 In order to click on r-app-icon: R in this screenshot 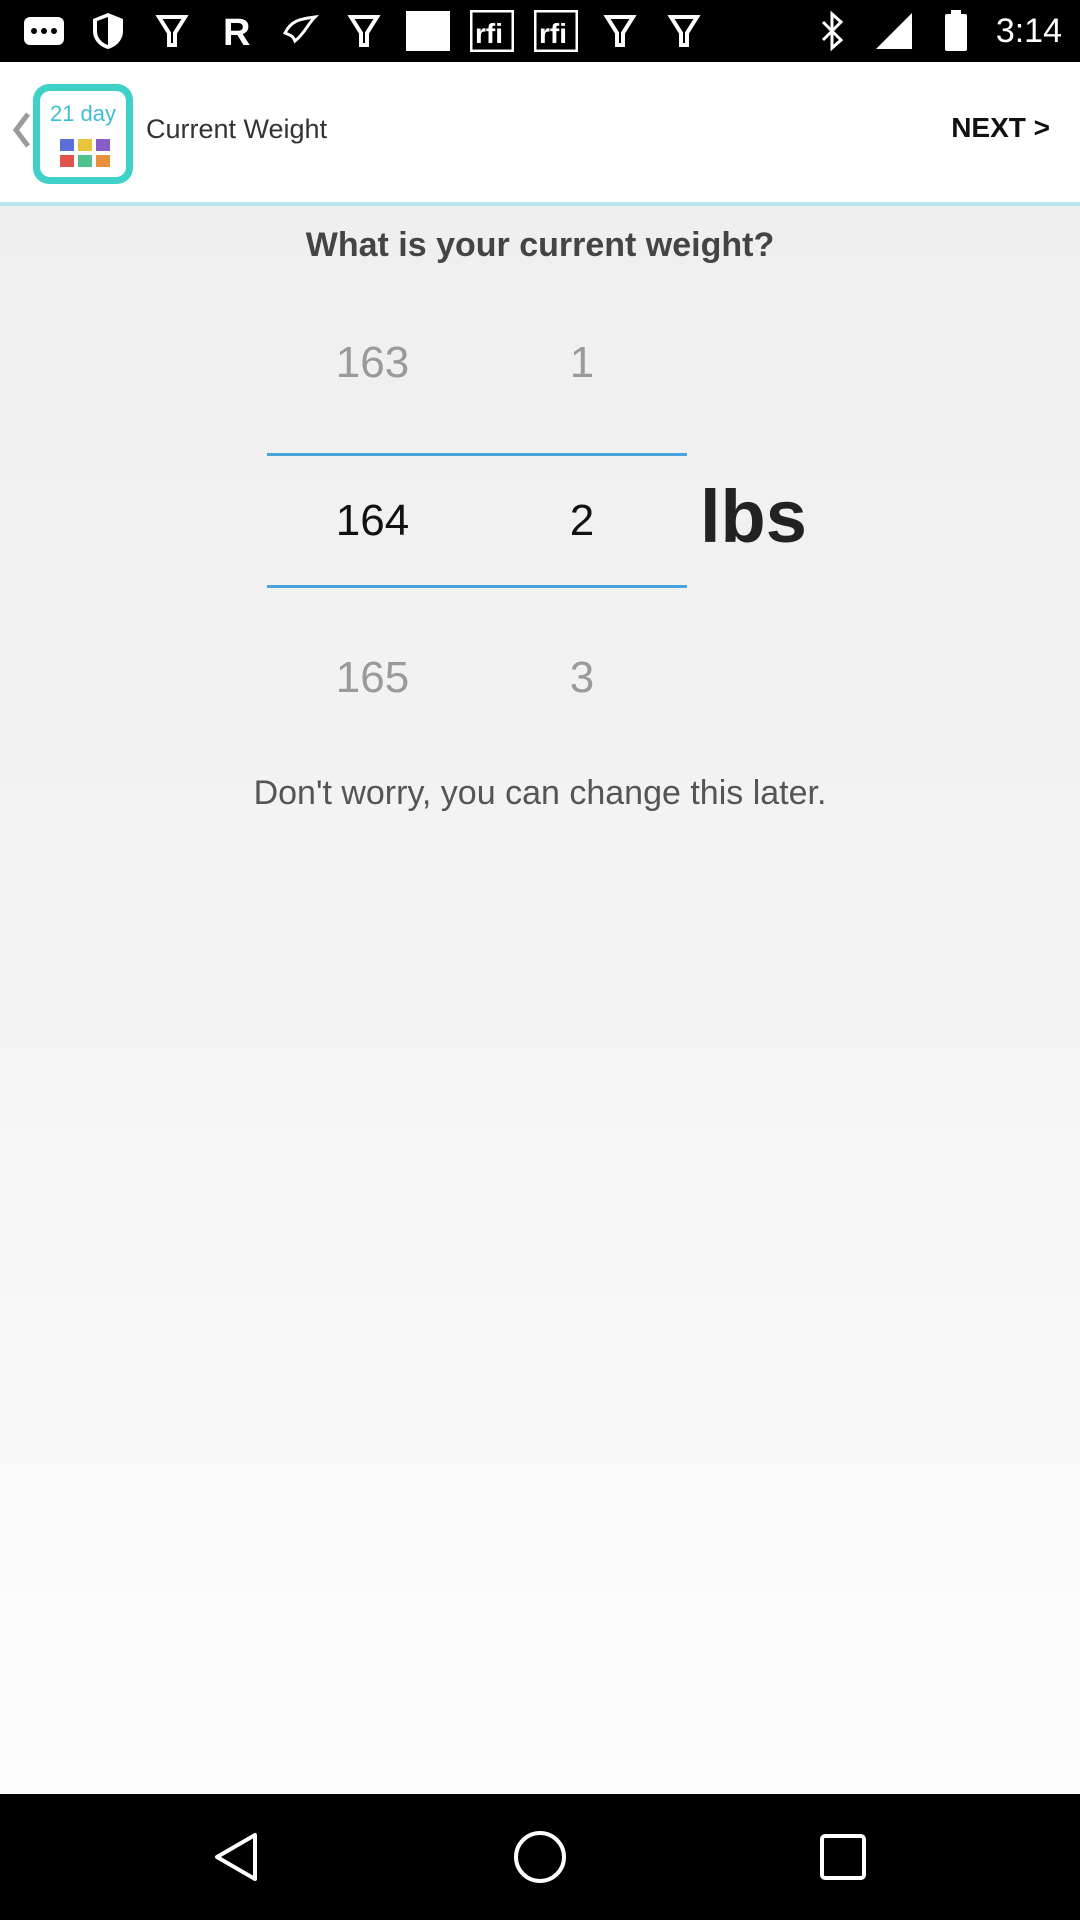, I will do `click(236, 31)`.